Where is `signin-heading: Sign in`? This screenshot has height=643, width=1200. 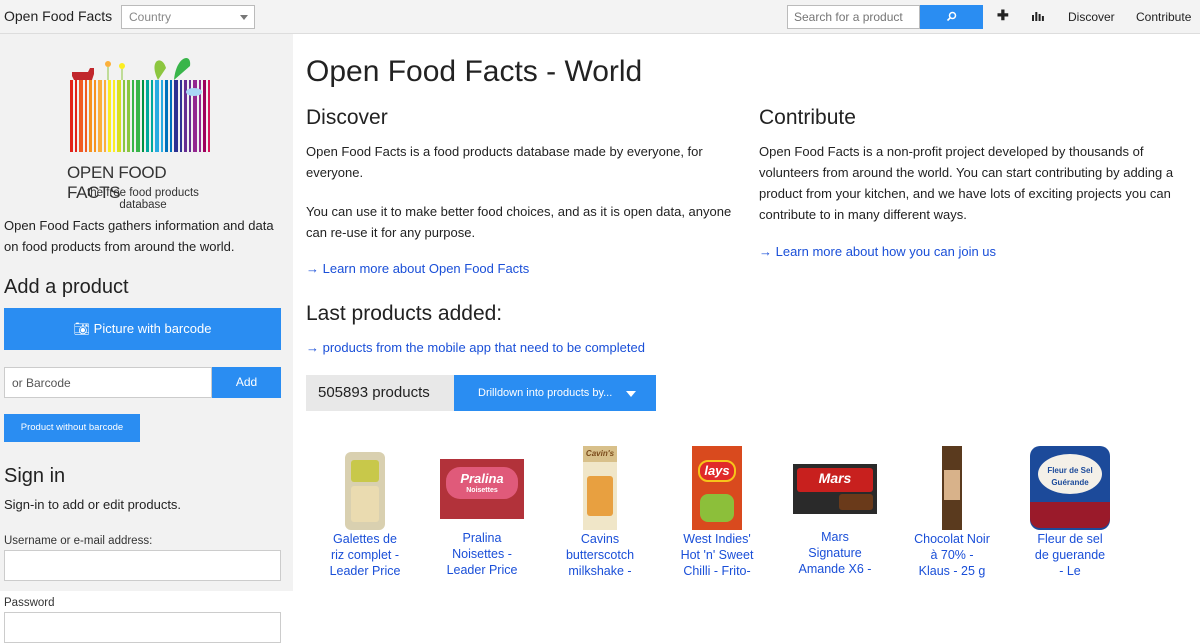 signin-heading: Sign in is located at coordinates (35, 476).